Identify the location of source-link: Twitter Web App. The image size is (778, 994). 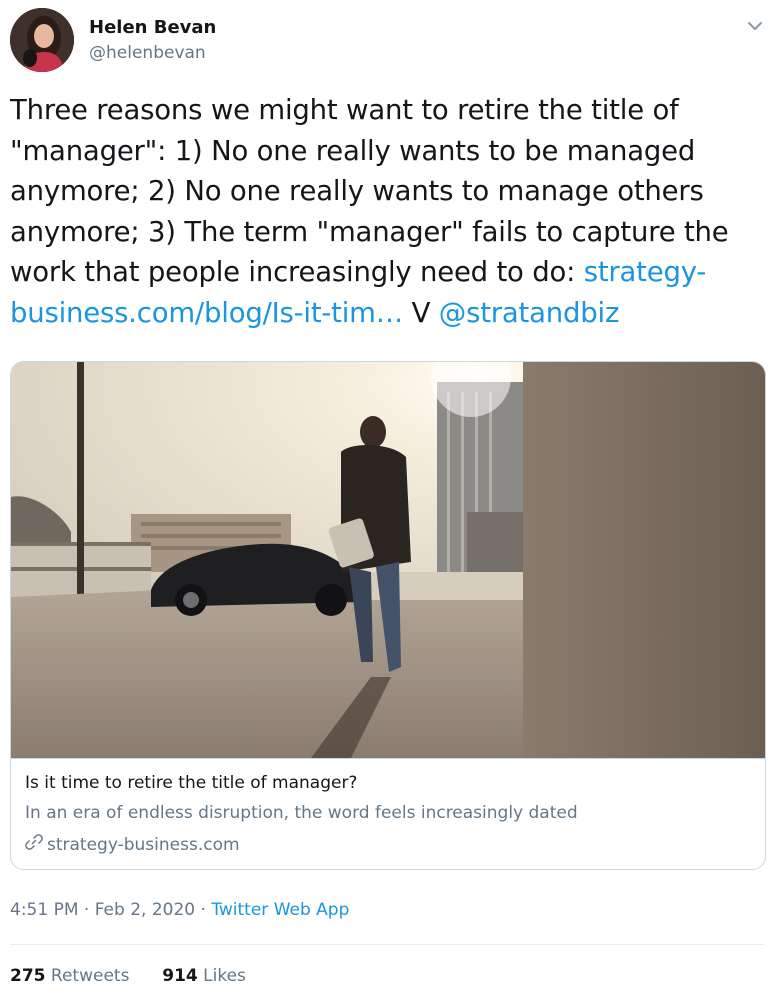
(280, 910).